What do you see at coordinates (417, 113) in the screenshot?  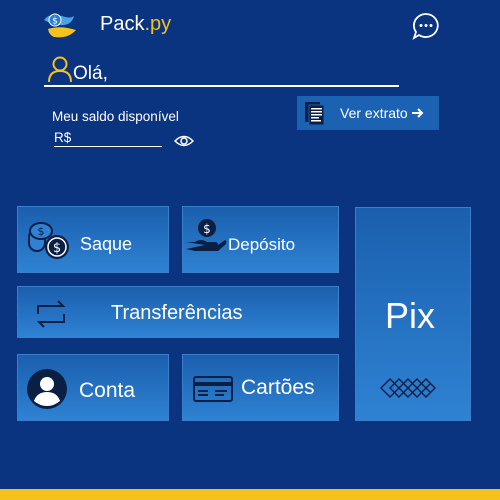 I see `arrow-right-icon` at bounding box center [417, 113].